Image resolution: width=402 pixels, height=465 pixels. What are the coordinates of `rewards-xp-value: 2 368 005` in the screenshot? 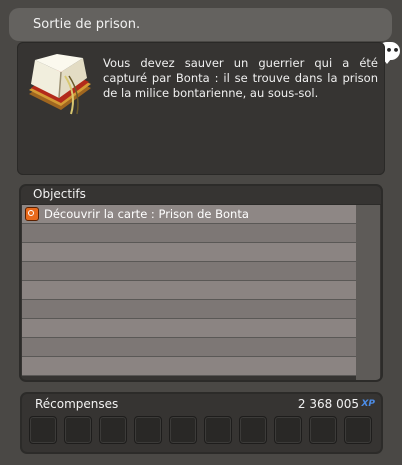 It's located at (328, 404).